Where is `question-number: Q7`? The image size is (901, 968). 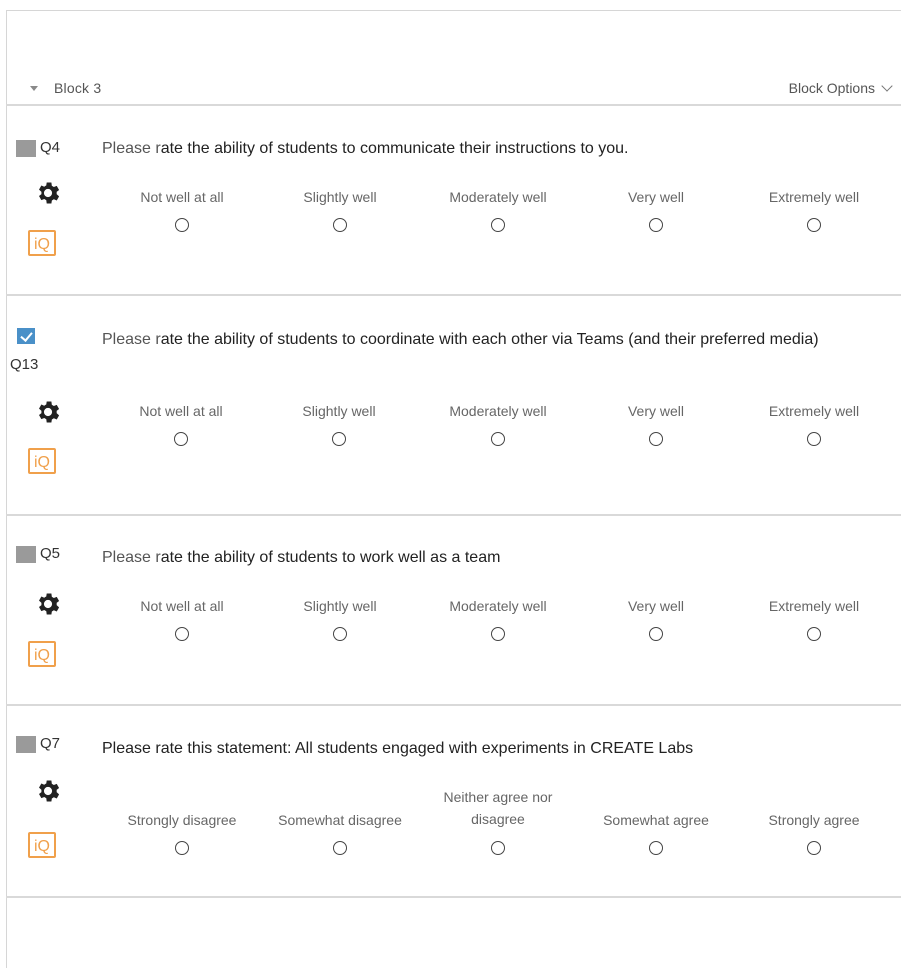
question-number: Q7 is located at coordinates (50, 743).